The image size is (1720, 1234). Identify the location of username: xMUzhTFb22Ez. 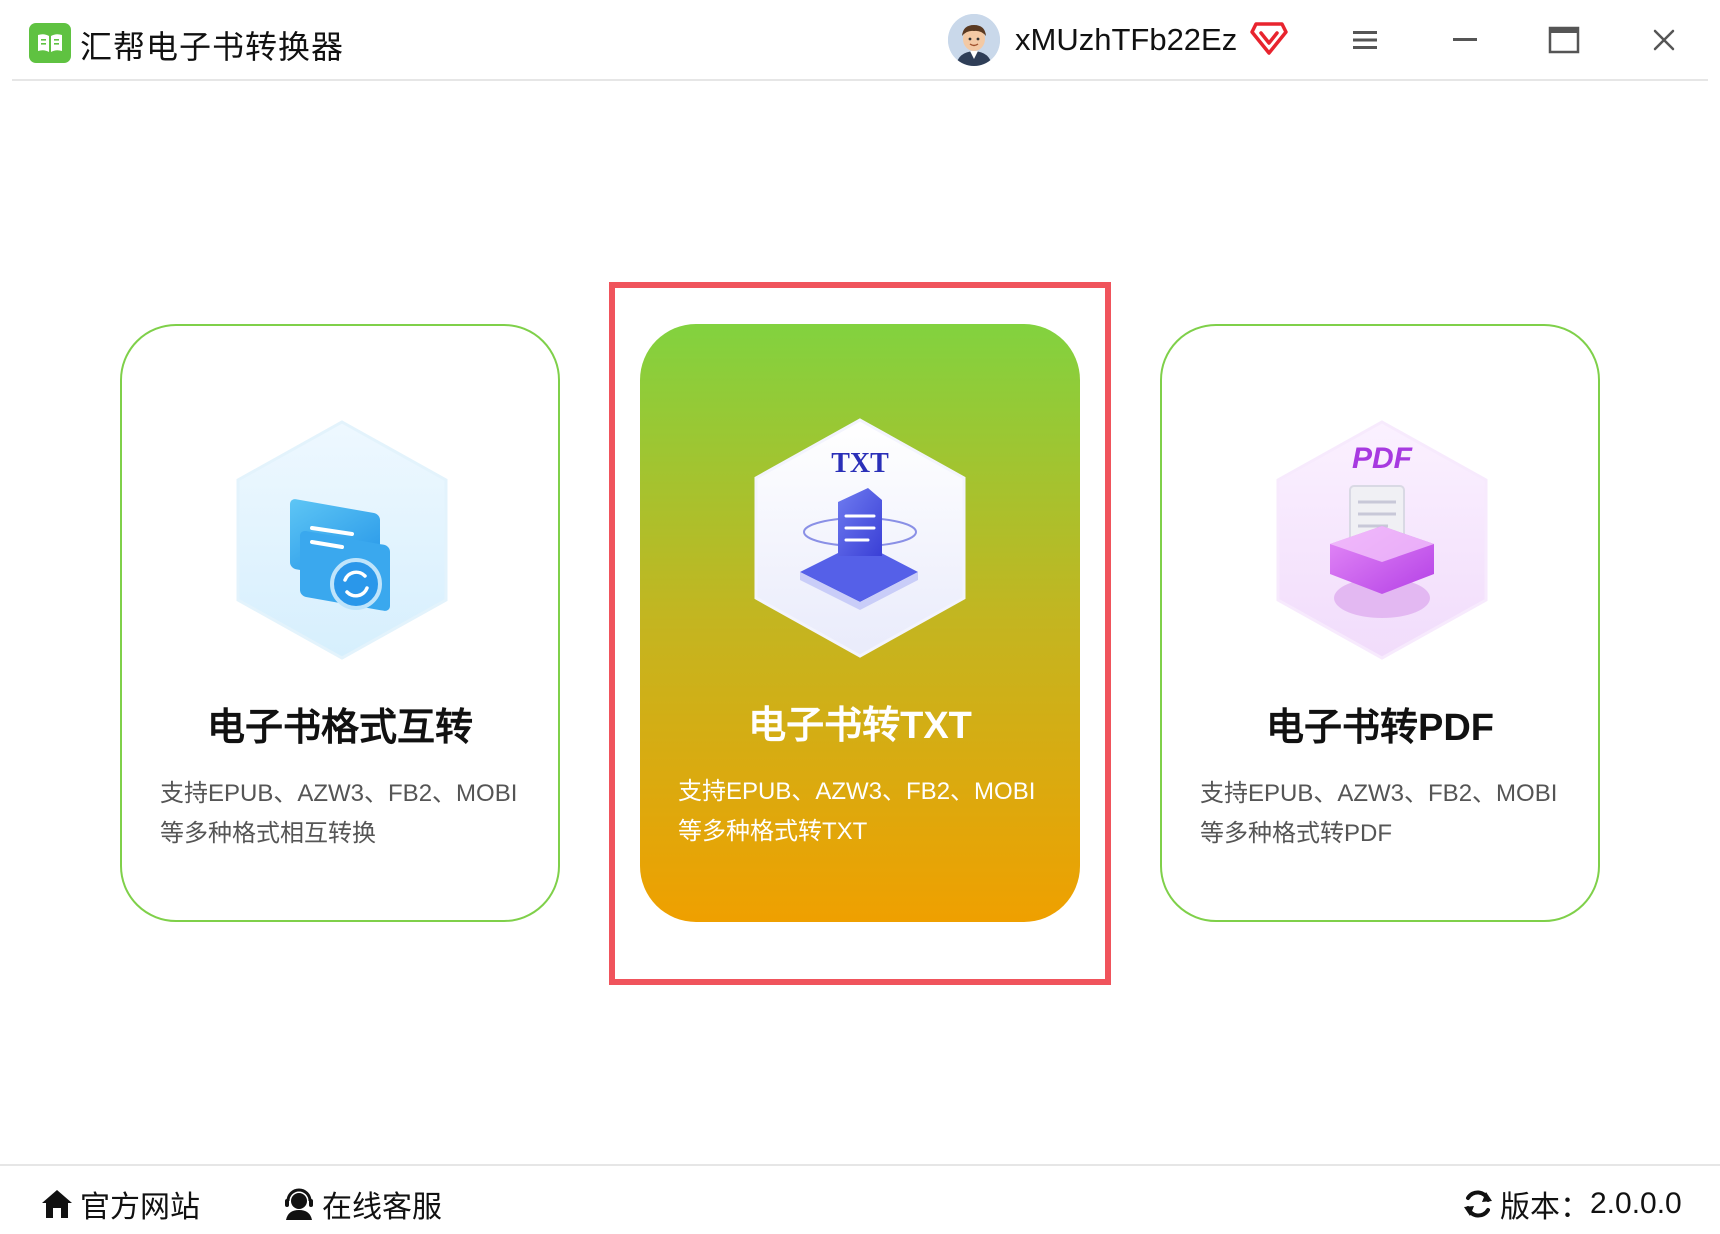
(1126, 40).